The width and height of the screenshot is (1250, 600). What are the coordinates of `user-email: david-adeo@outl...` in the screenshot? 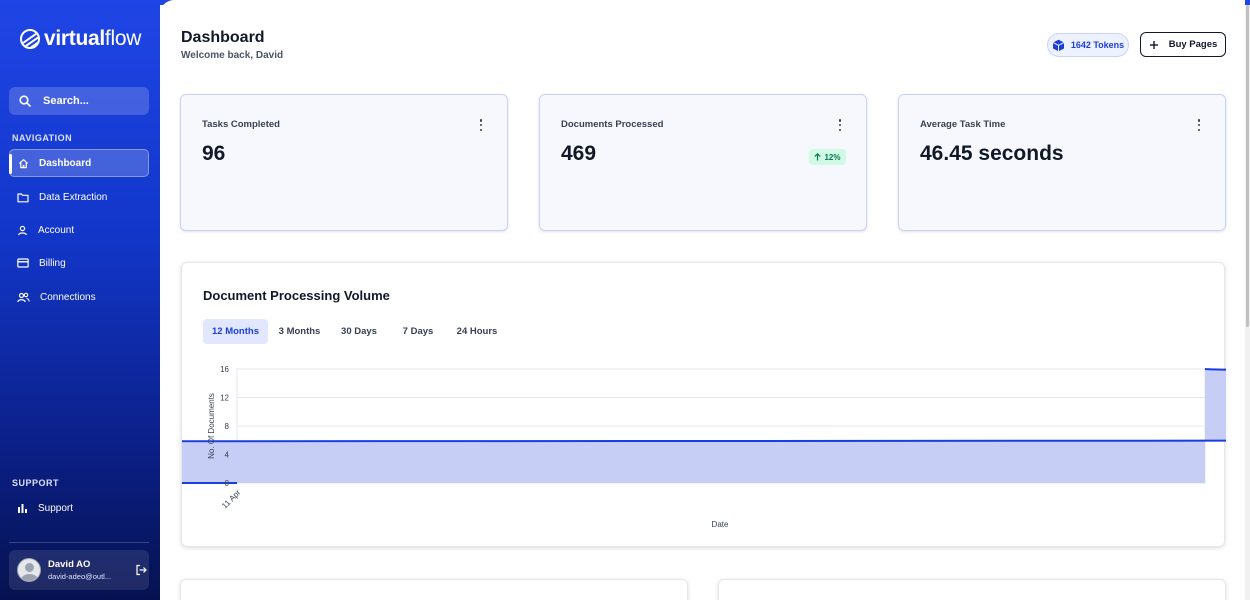 It's located at (80, 576).